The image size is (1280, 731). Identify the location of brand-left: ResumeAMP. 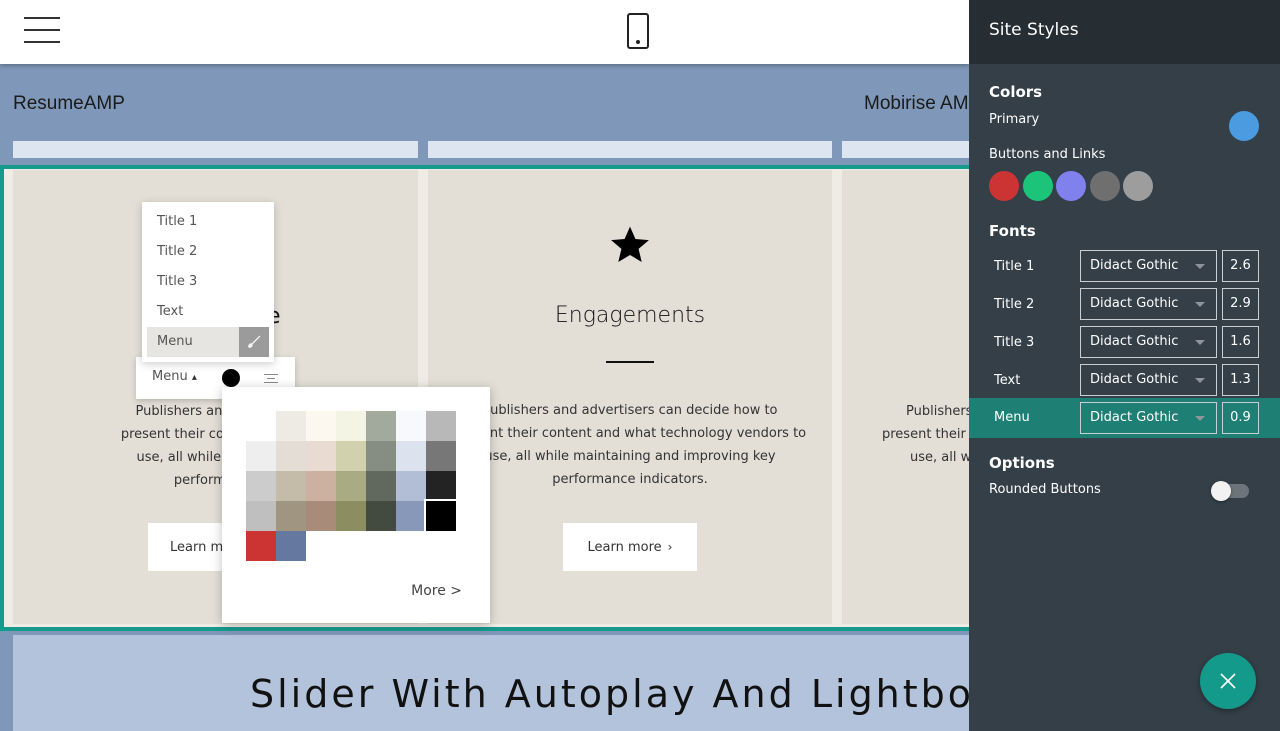
(69, 104).